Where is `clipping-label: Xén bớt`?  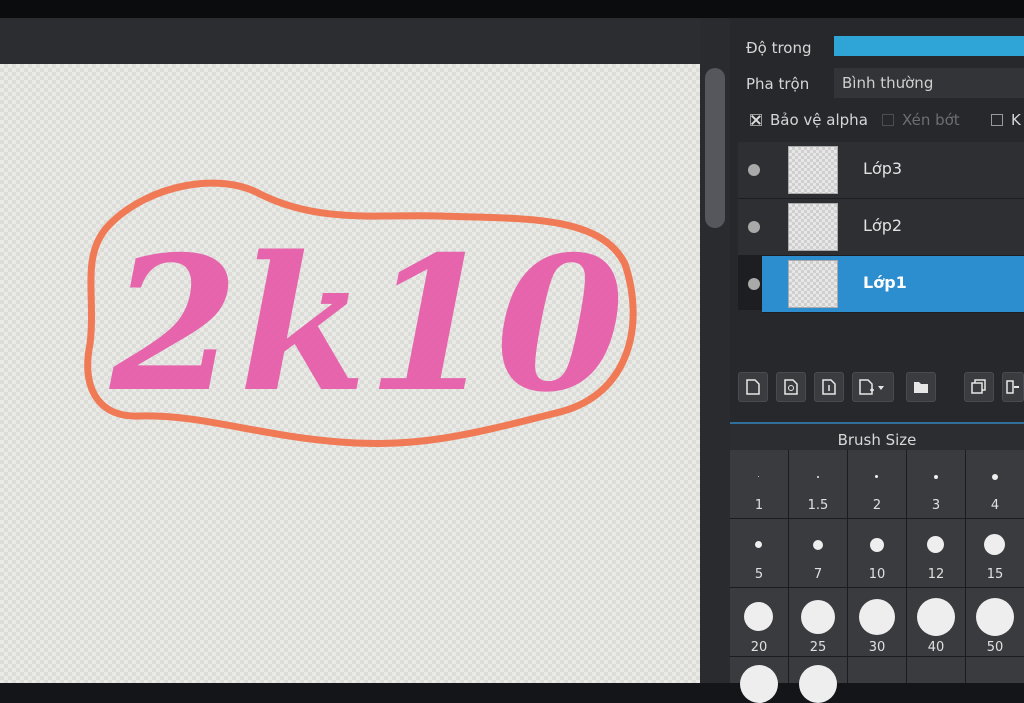 clipping-label: Xén bớt is located at coordinates (931, 120).